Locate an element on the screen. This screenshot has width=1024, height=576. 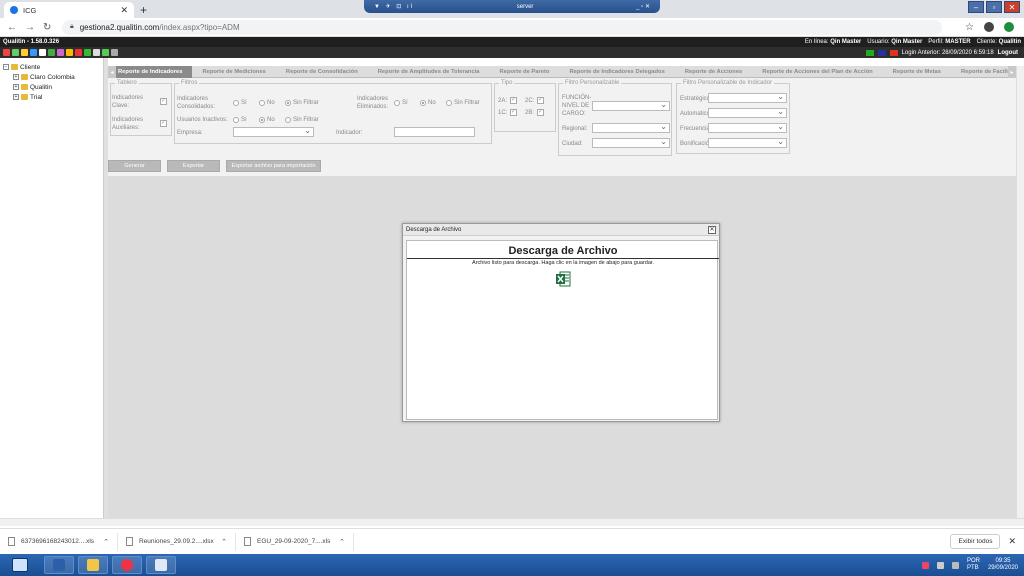
show-all-downloads-button: Exibir todos is located at coordinates (975, 541).